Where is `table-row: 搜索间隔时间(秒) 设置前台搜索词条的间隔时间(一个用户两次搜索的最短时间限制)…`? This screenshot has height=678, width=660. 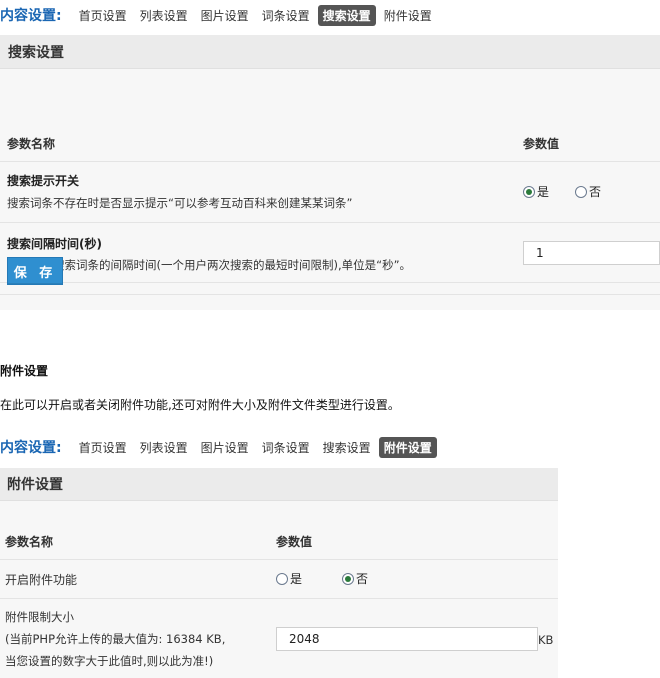
table-row: 搜索间隔时间(秒) 设置前台搜索词条的间隔时间(一个用户两次搜索的最短时间限制)… is located at coordinates (330, 253).